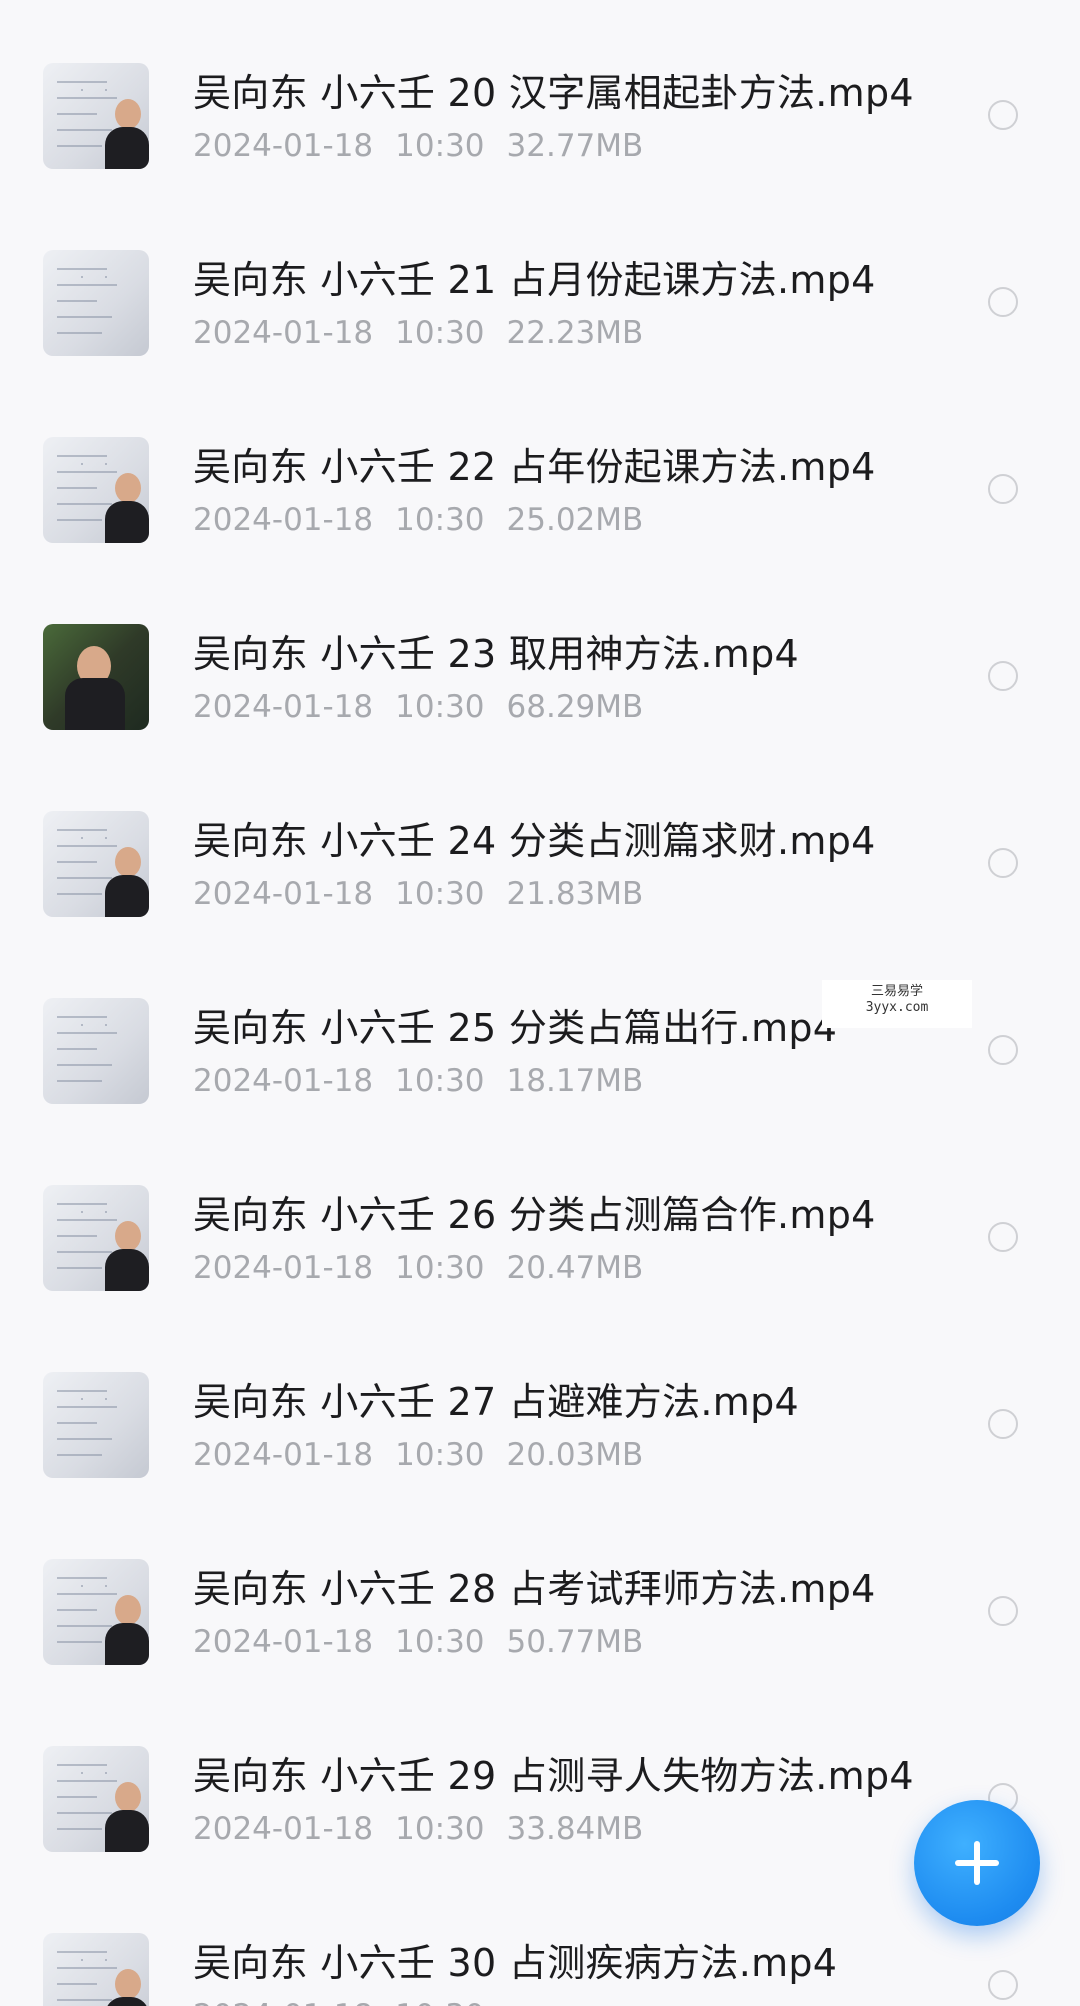 The image size is (1080, 2006). Describe the element at coordinates (575, 1455) in the screenshot. I see `file-size: 20.03MB` at that location.